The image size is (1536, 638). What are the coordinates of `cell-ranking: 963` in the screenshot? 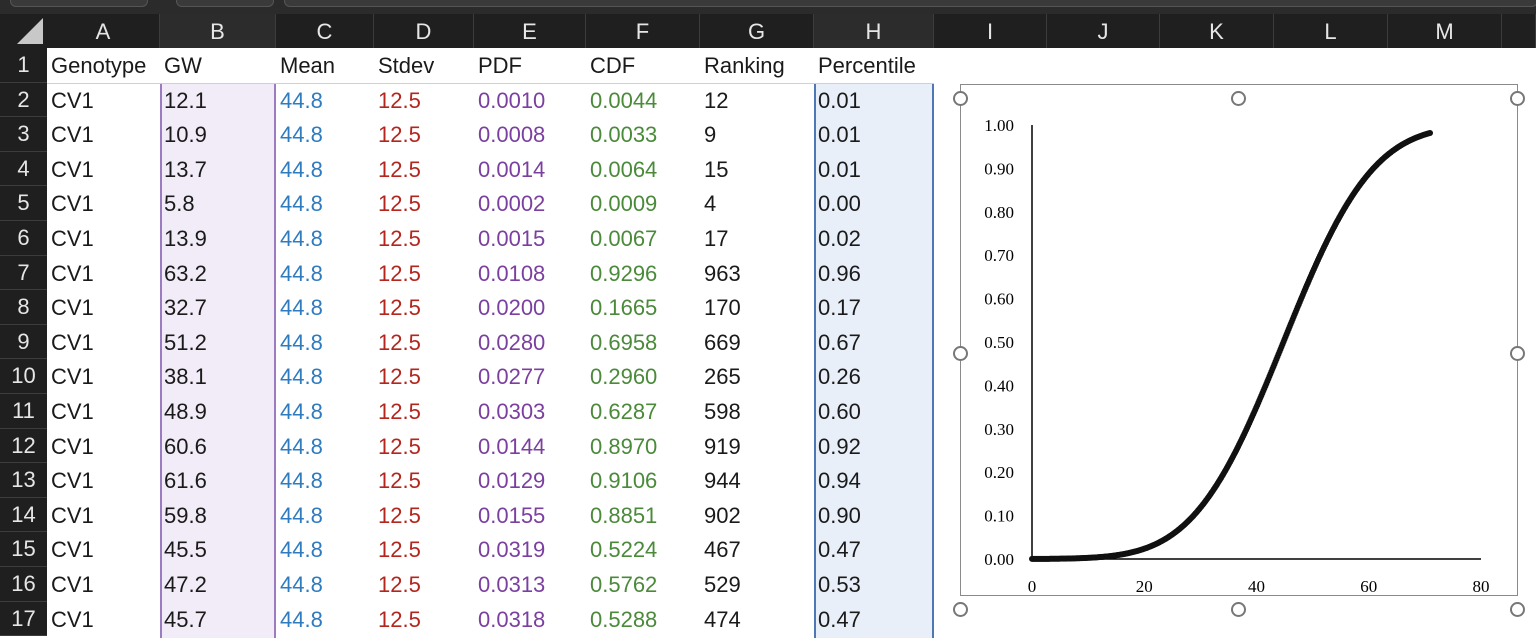 It's located at (720, 273).